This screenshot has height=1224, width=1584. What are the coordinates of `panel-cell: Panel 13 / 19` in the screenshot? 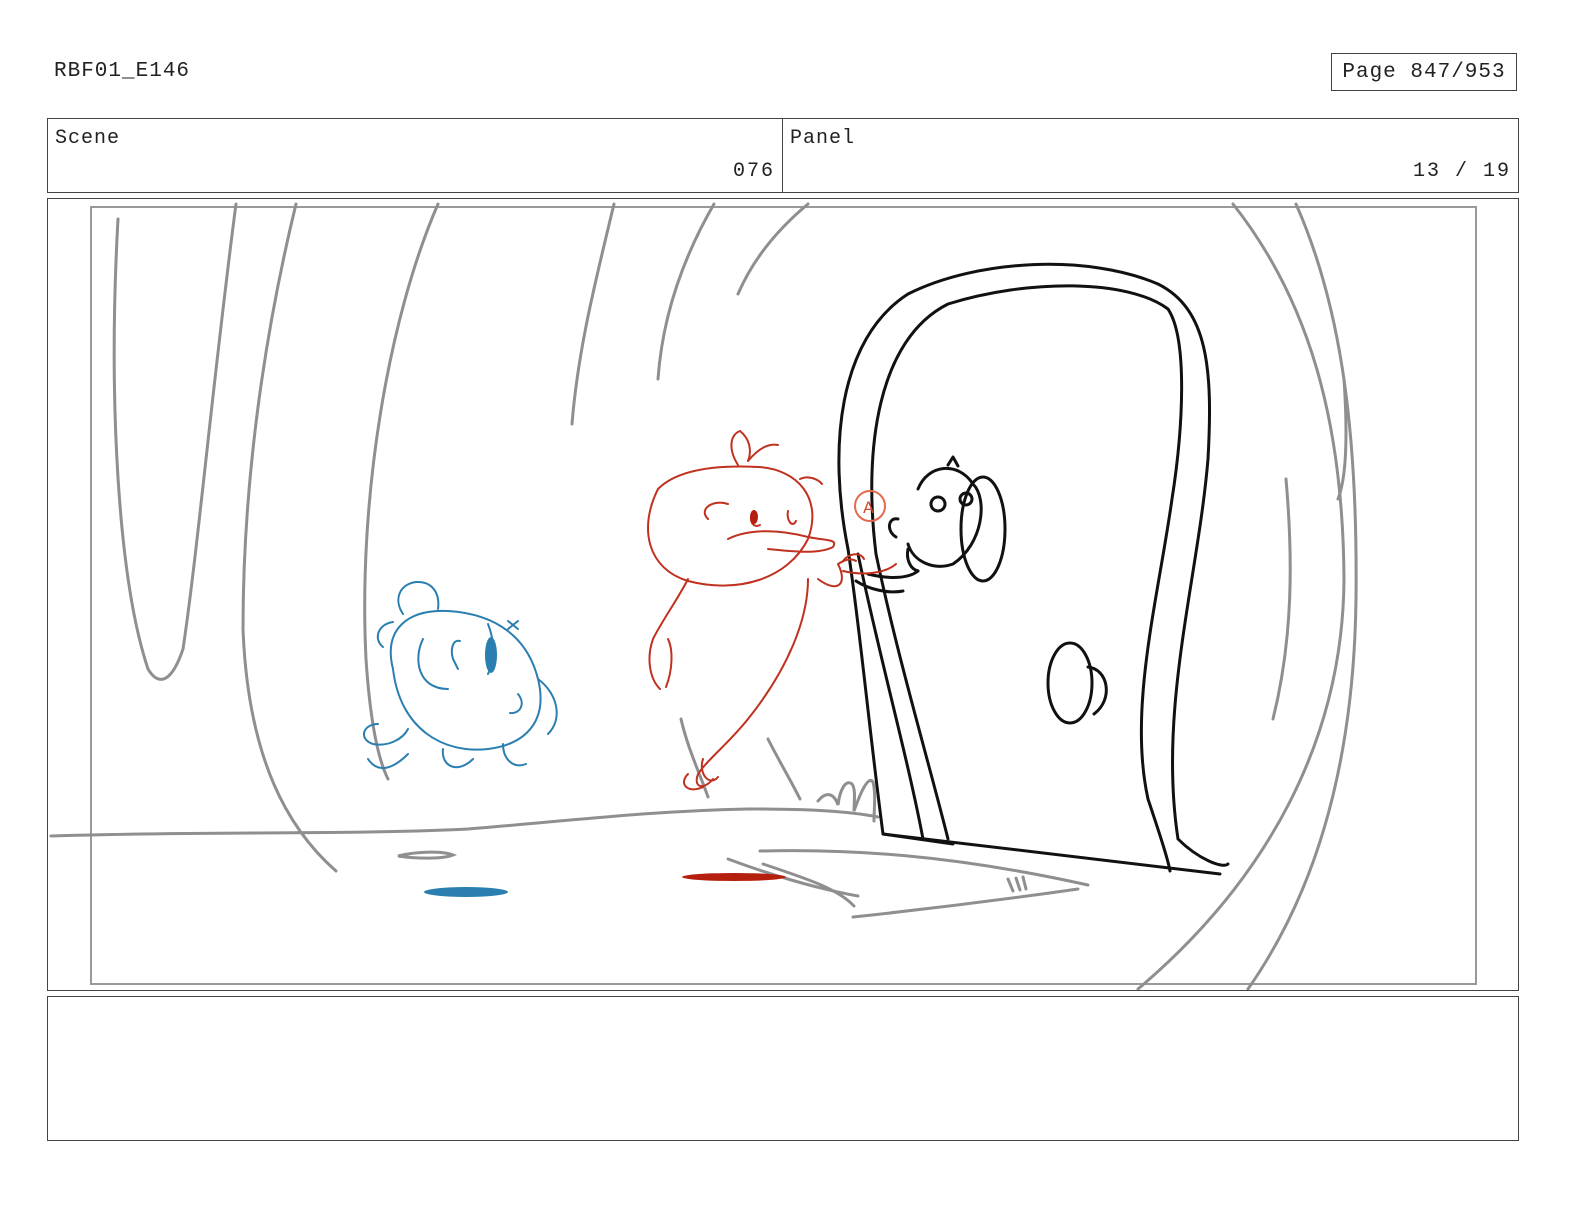 It's located at (1150, 155).